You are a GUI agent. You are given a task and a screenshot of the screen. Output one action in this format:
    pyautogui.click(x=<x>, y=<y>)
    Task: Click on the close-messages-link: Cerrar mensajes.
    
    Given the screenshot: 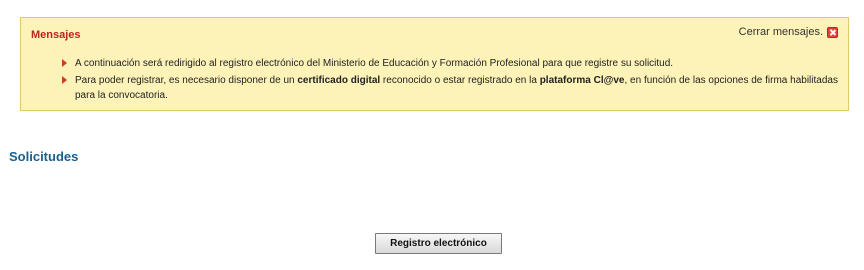 What is the action you would take?
    pyautogui.click(x=788, y=32)
    